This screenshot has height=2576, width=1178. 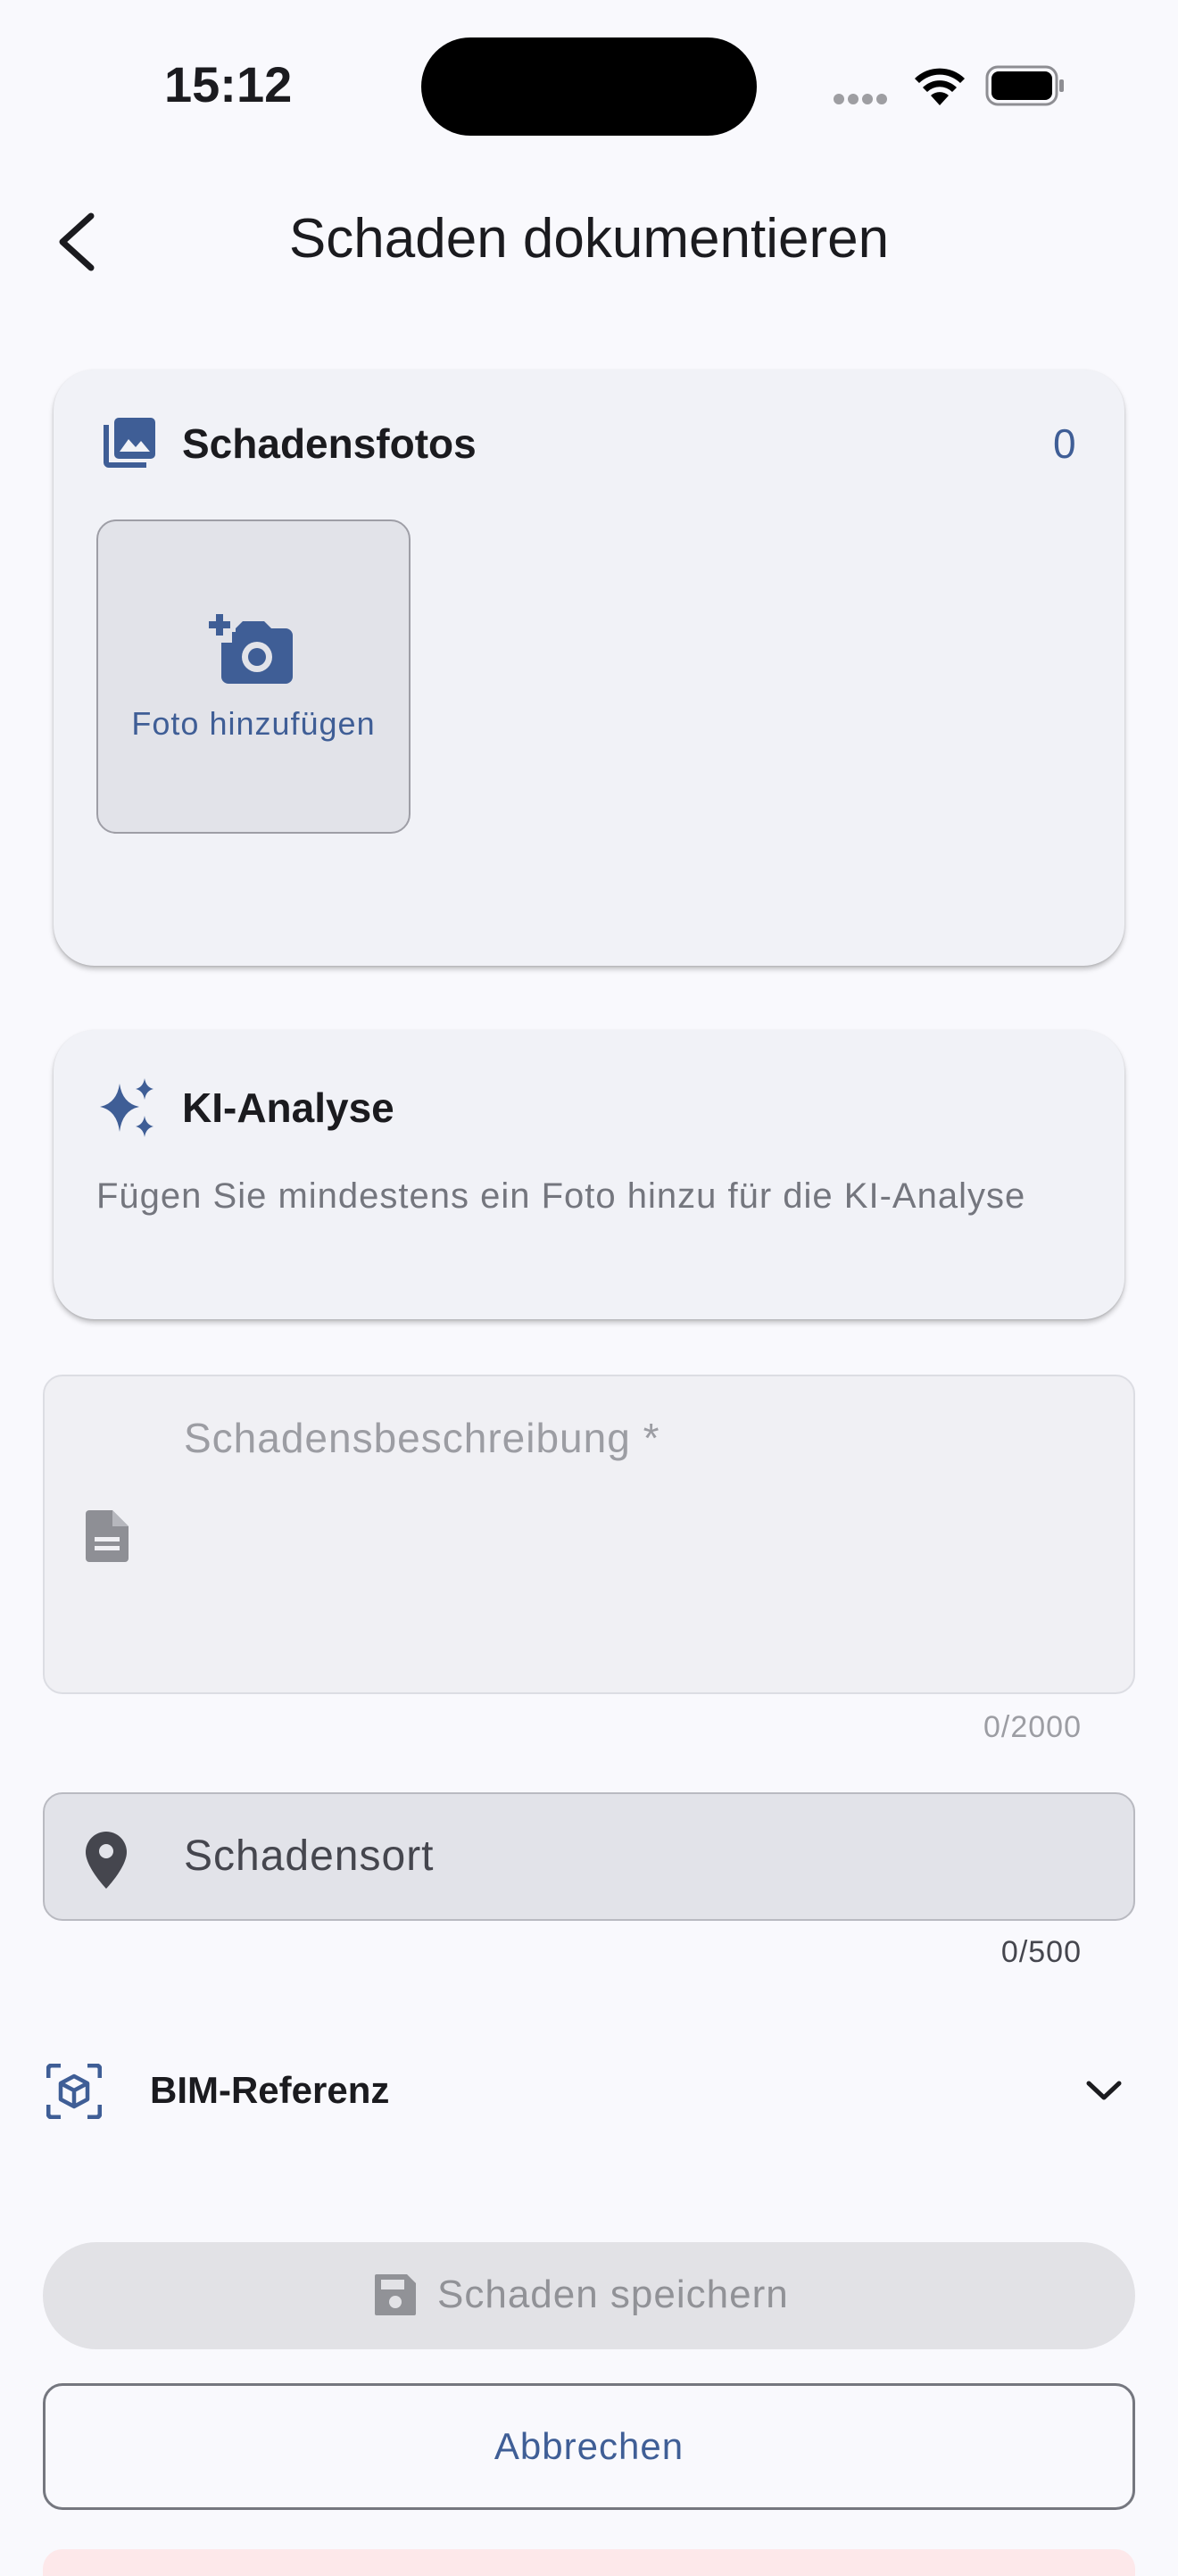 I want to click on battery-icon, so click(x=1024, y=86).